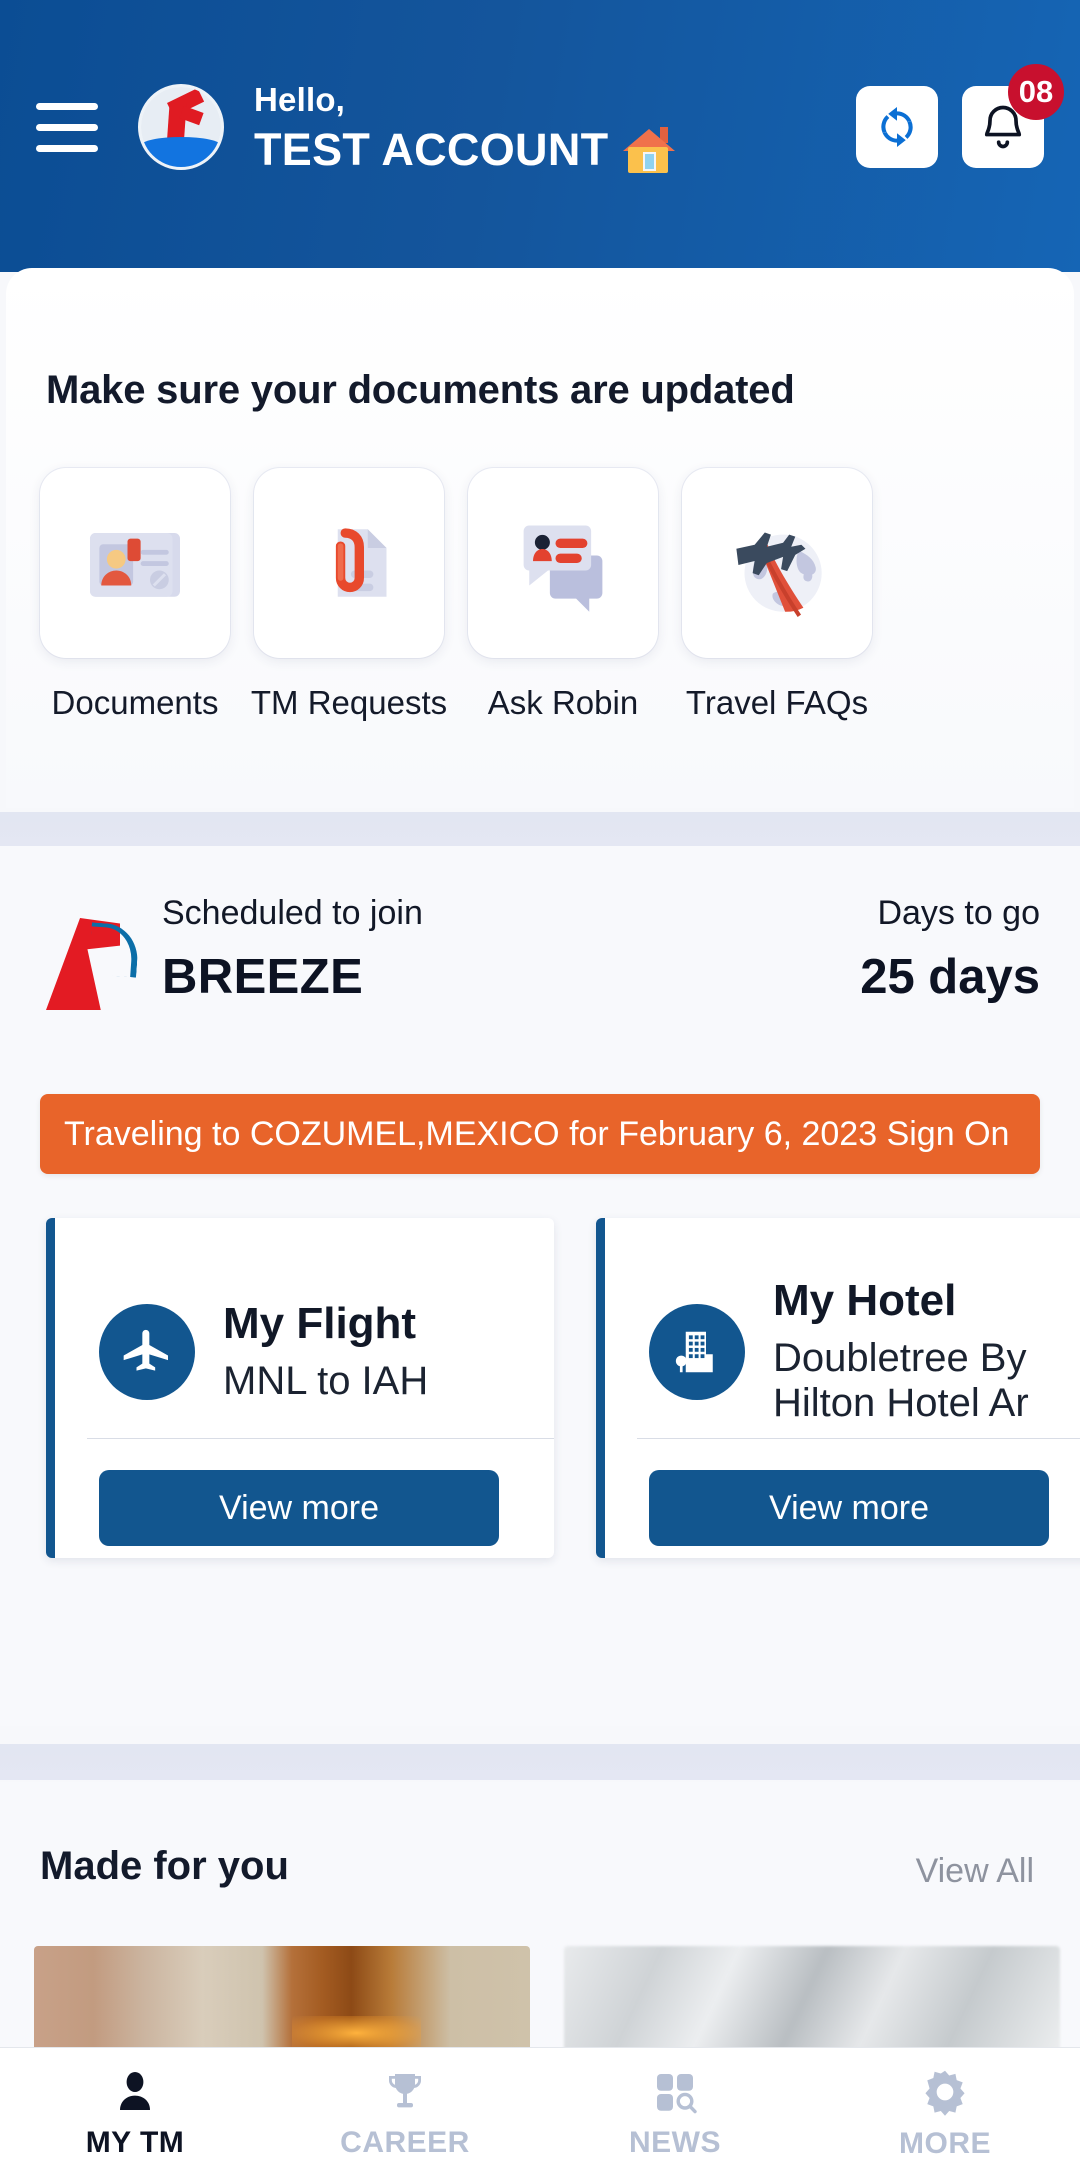 The height and width of the screenshot is (2173, 1080). I want to click on whale-tail-swoosh, so click(114, 950).